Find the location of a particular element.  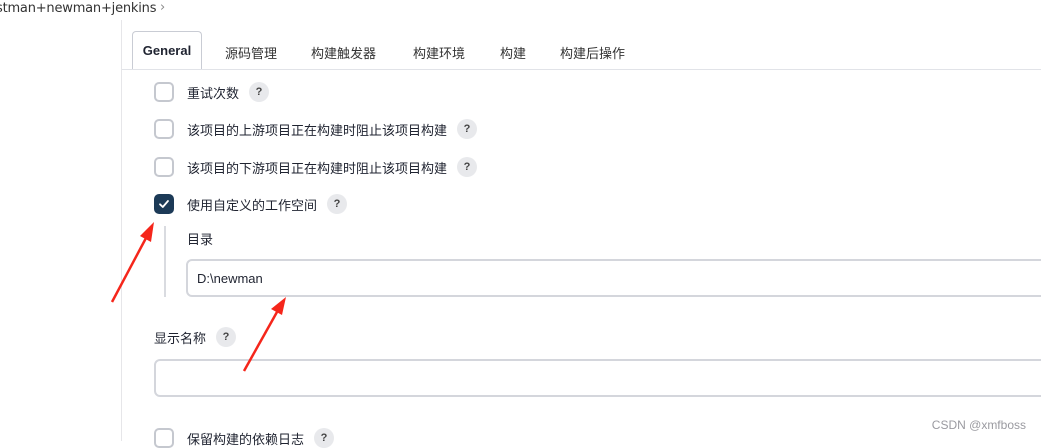

annotation-arrows is located at coordinates (198, 297).